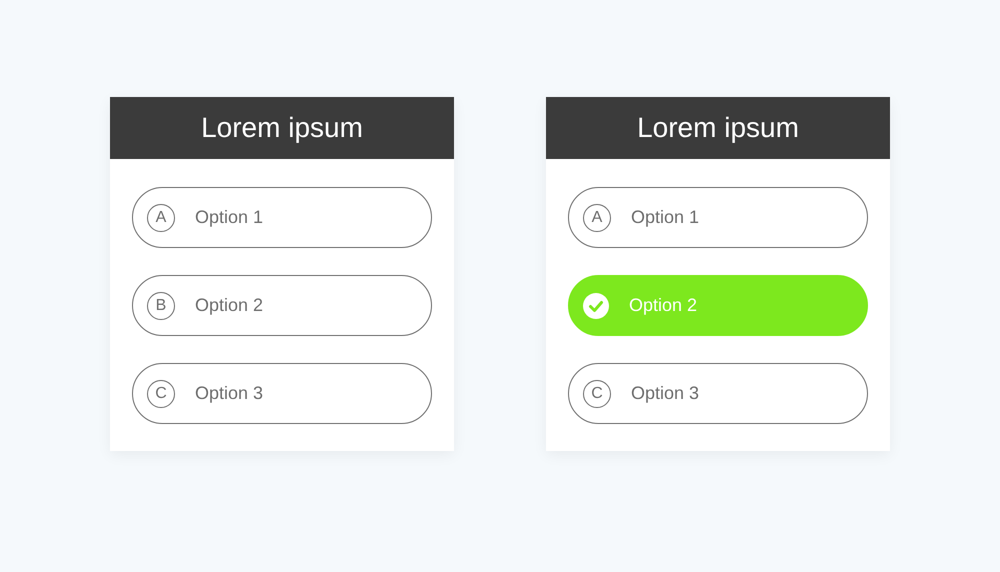  What do you see at coordinates (596, 305) in the screenshot?
I see `check-icon` at bounding box center [596, 305].